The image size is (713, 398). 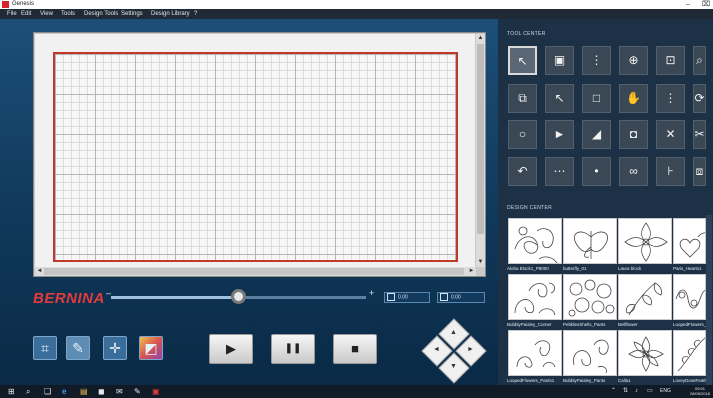 I want to click on network-icon: ⇅, so click(x=625, y=391).